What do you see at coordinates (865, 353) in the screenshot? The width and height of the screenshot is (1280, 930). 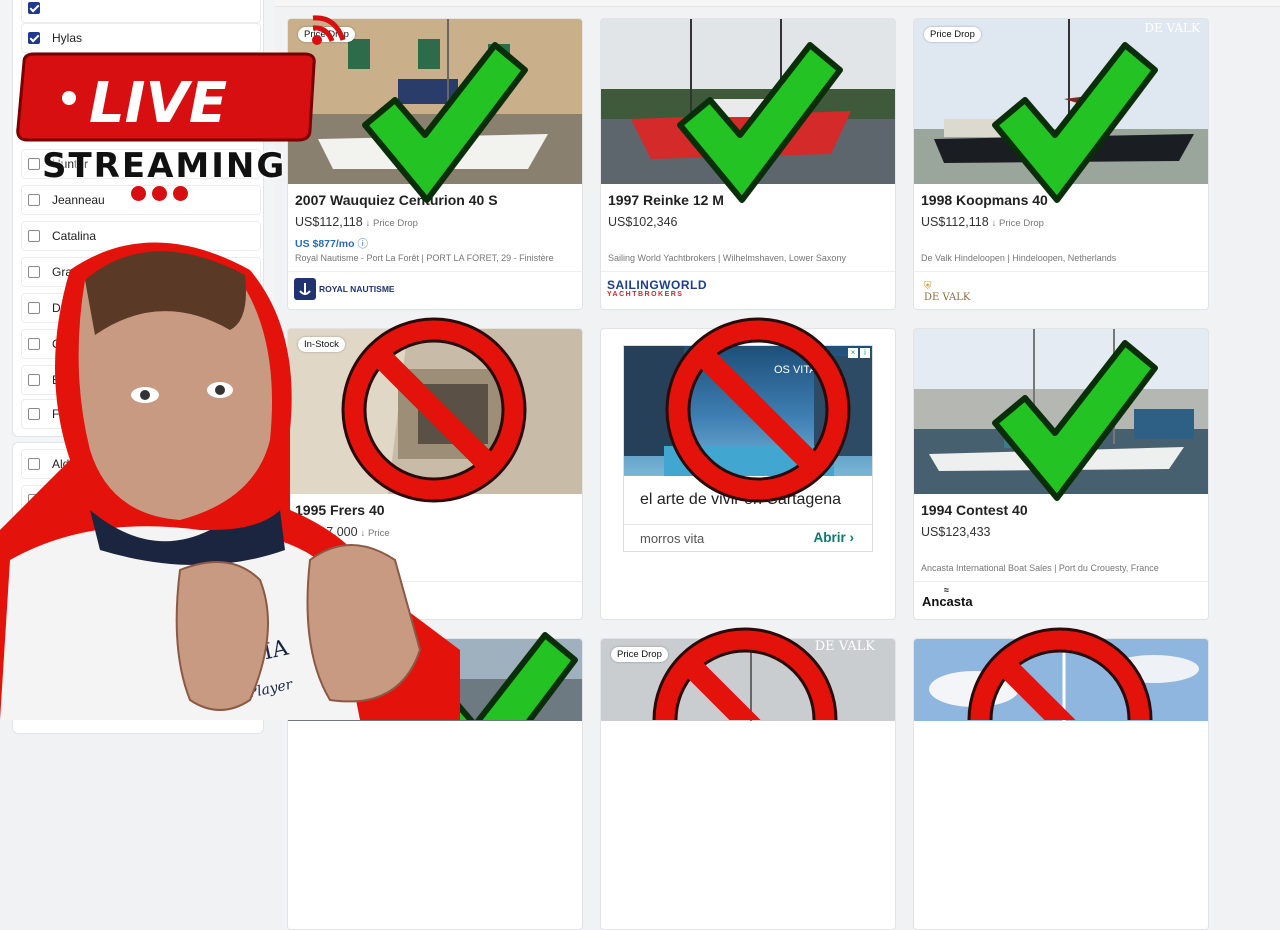 I see `ad-choices-icon: i` at bounding box center [865, 353].